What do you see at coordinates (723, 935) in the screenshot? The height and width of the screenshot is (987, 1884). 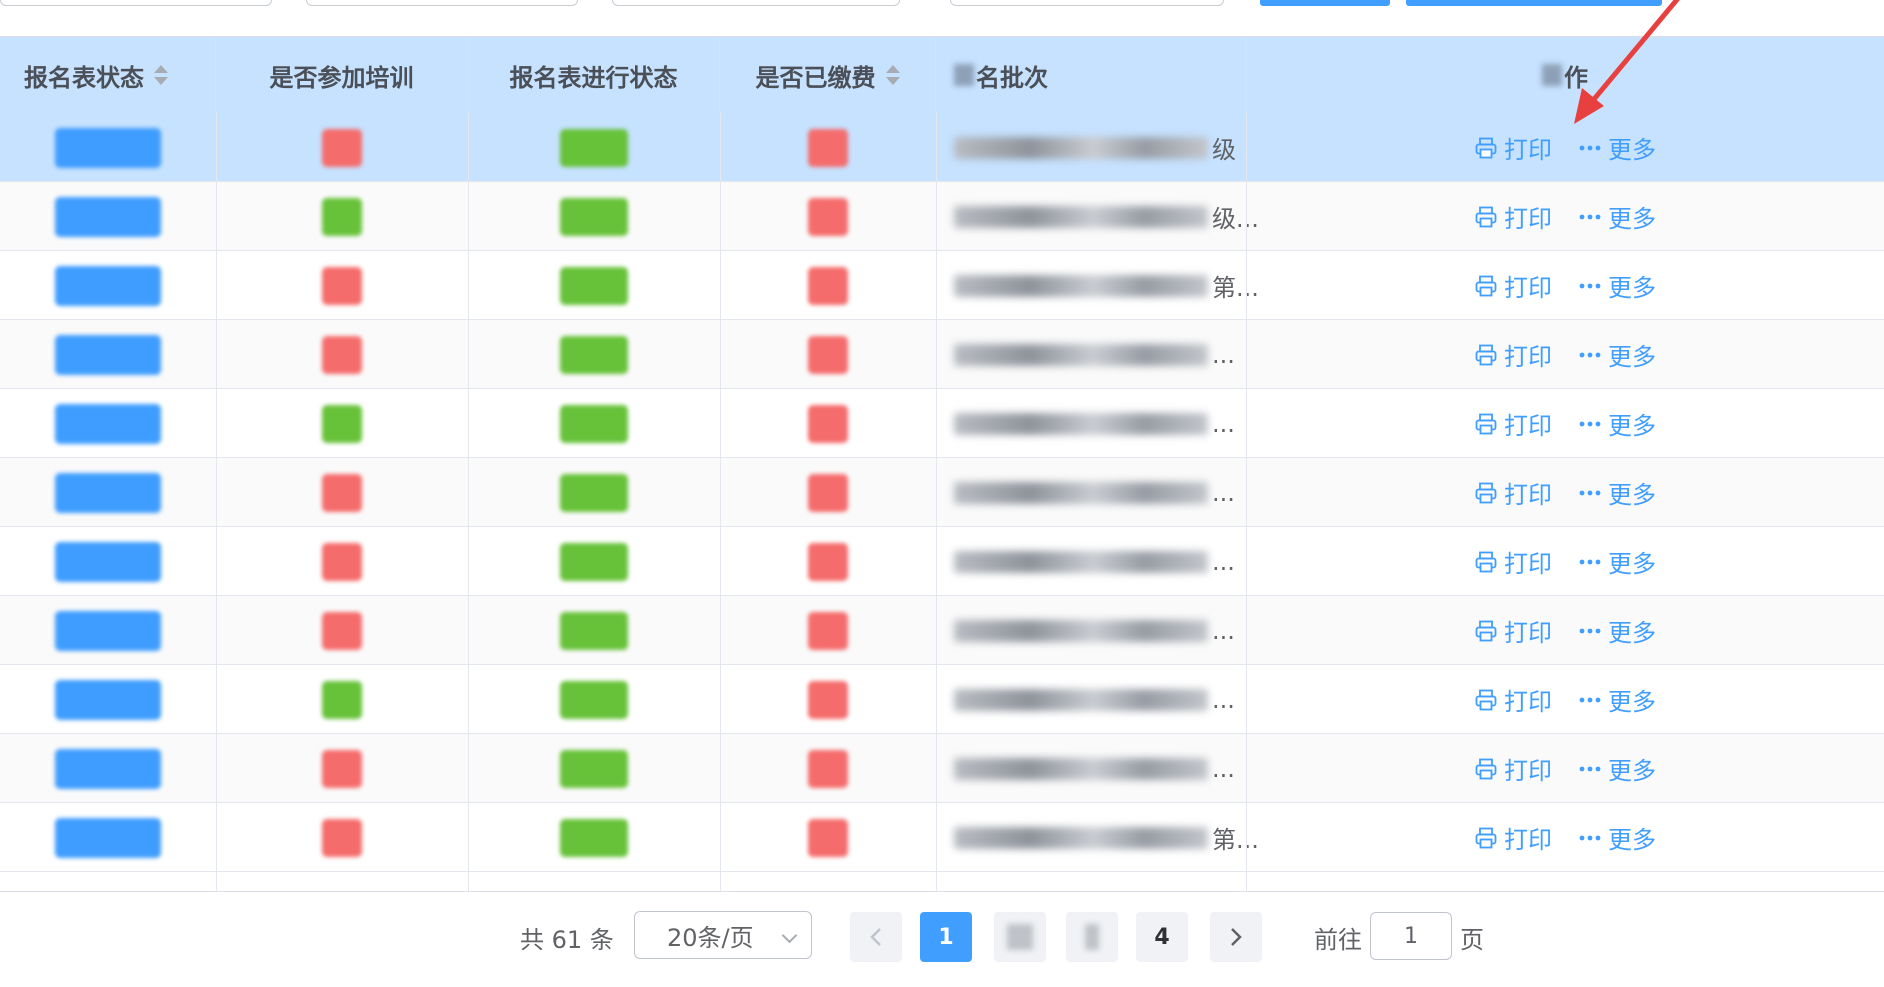 I see `page-size-select: 20条/页` at bounding box center [723, 935].